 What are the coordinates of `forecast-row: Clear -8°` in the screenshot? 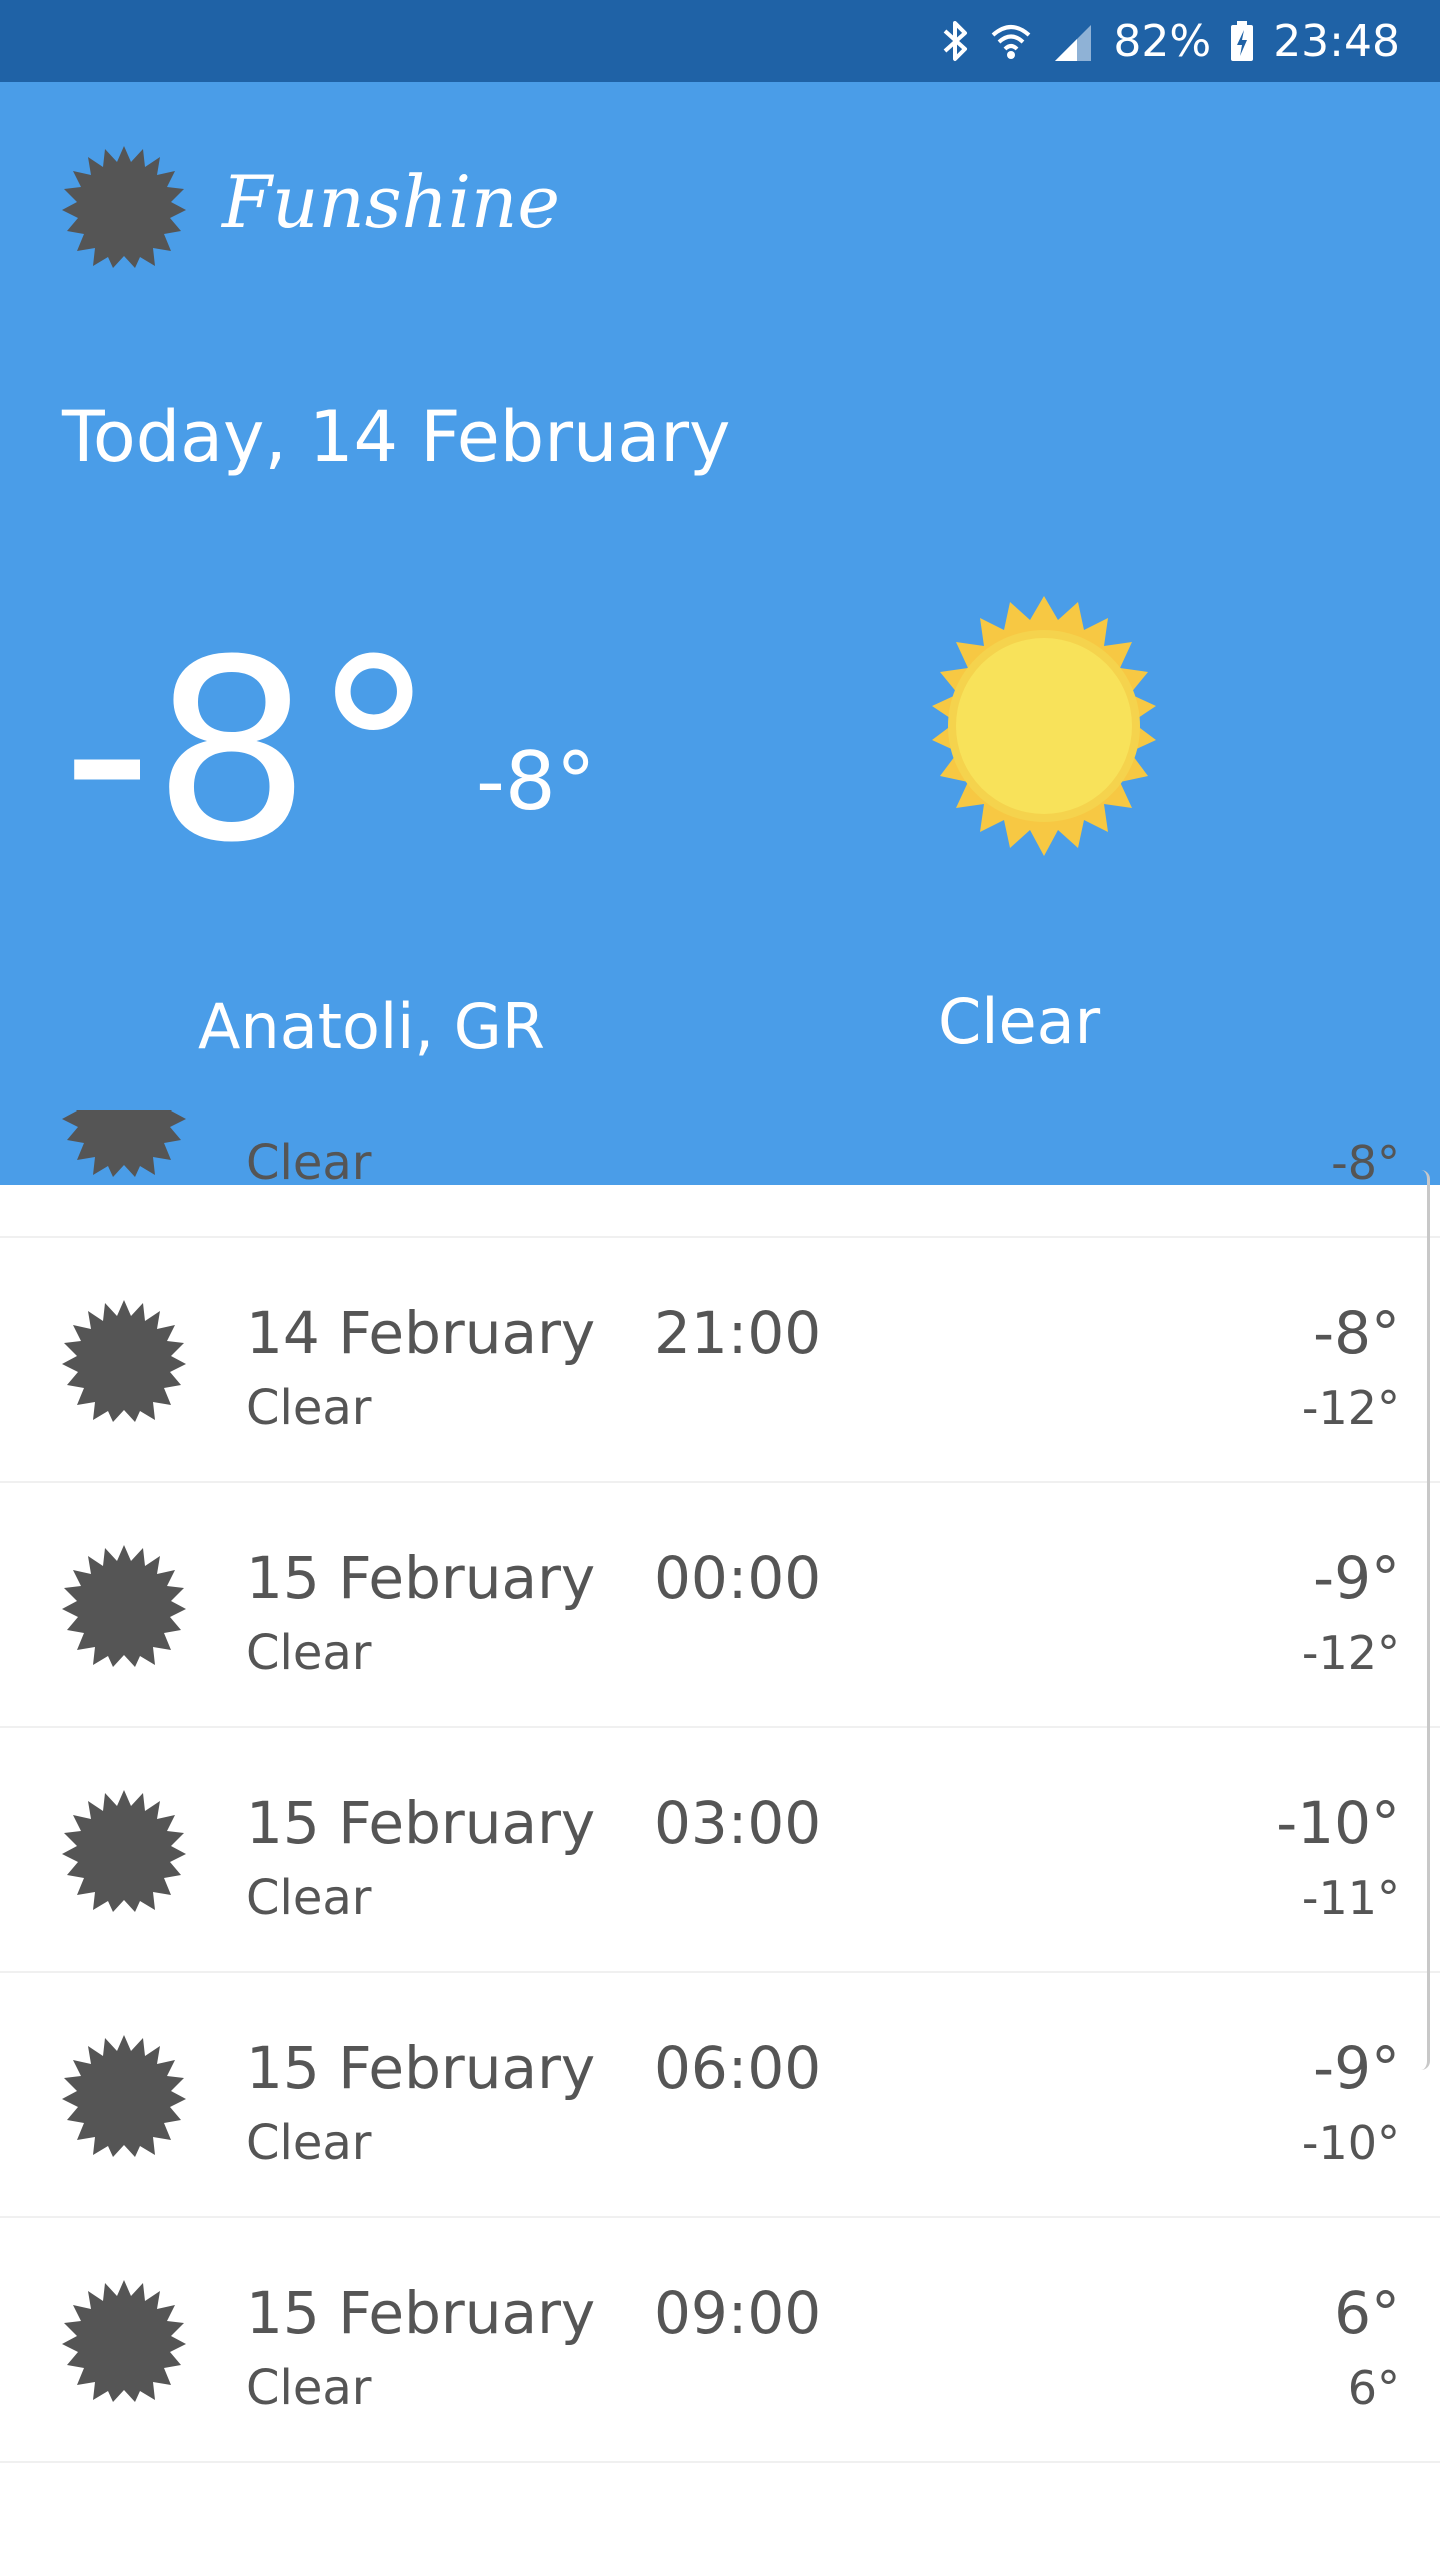 It's located at (720, 1174).